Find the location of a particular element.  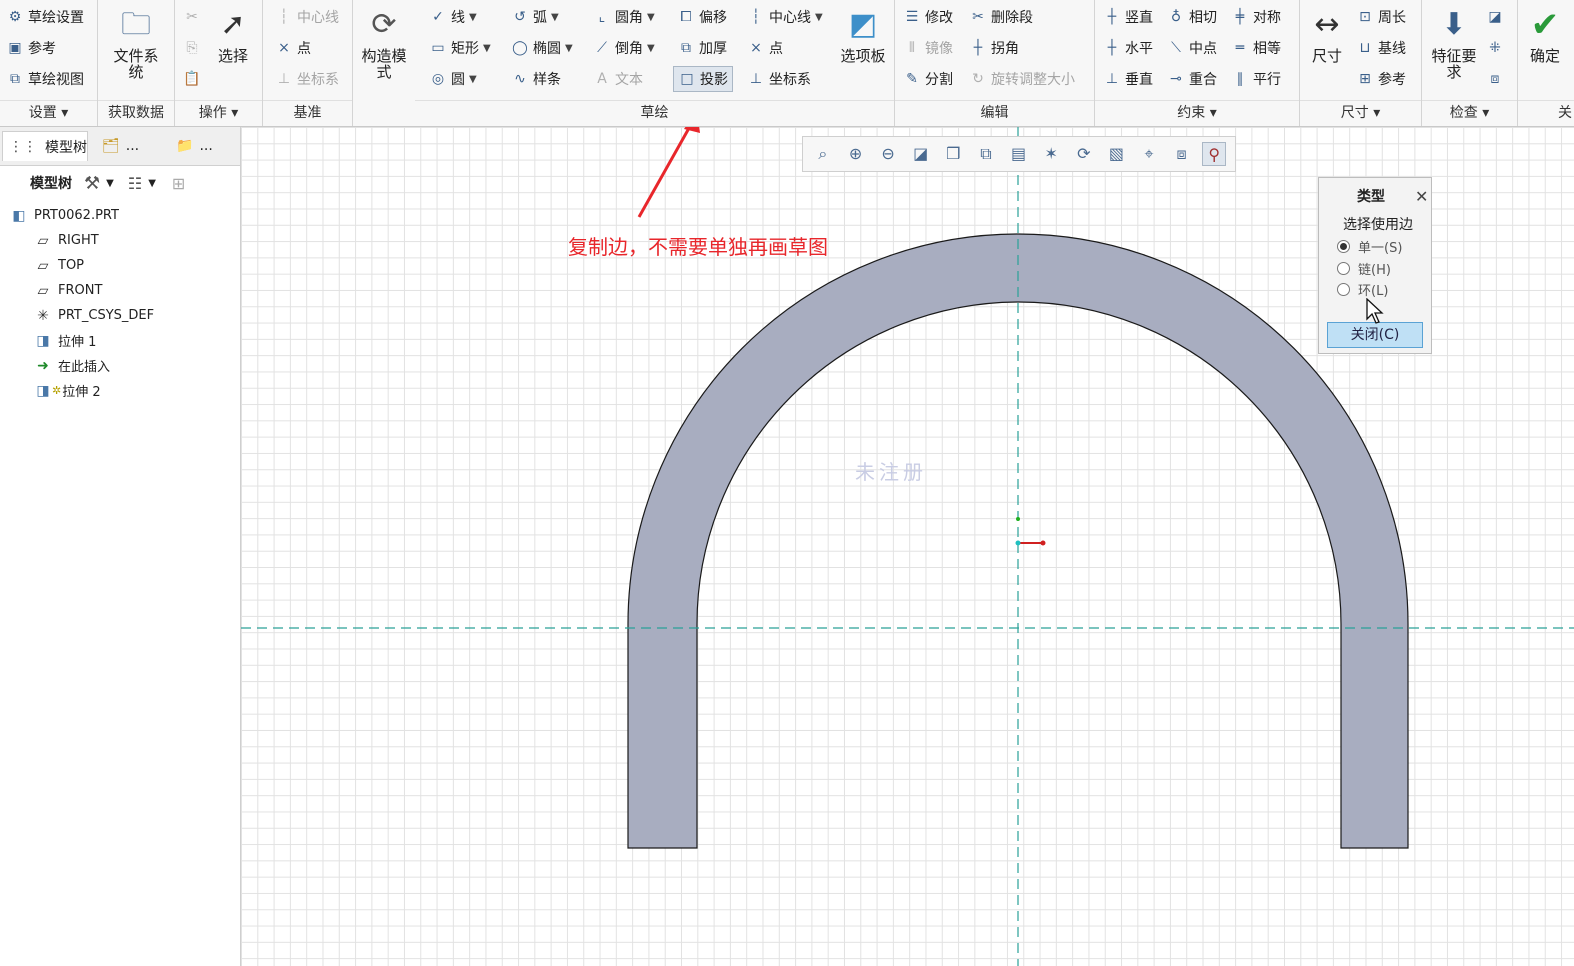

project-button: □ 投影 is located at coordinates (703, 79).